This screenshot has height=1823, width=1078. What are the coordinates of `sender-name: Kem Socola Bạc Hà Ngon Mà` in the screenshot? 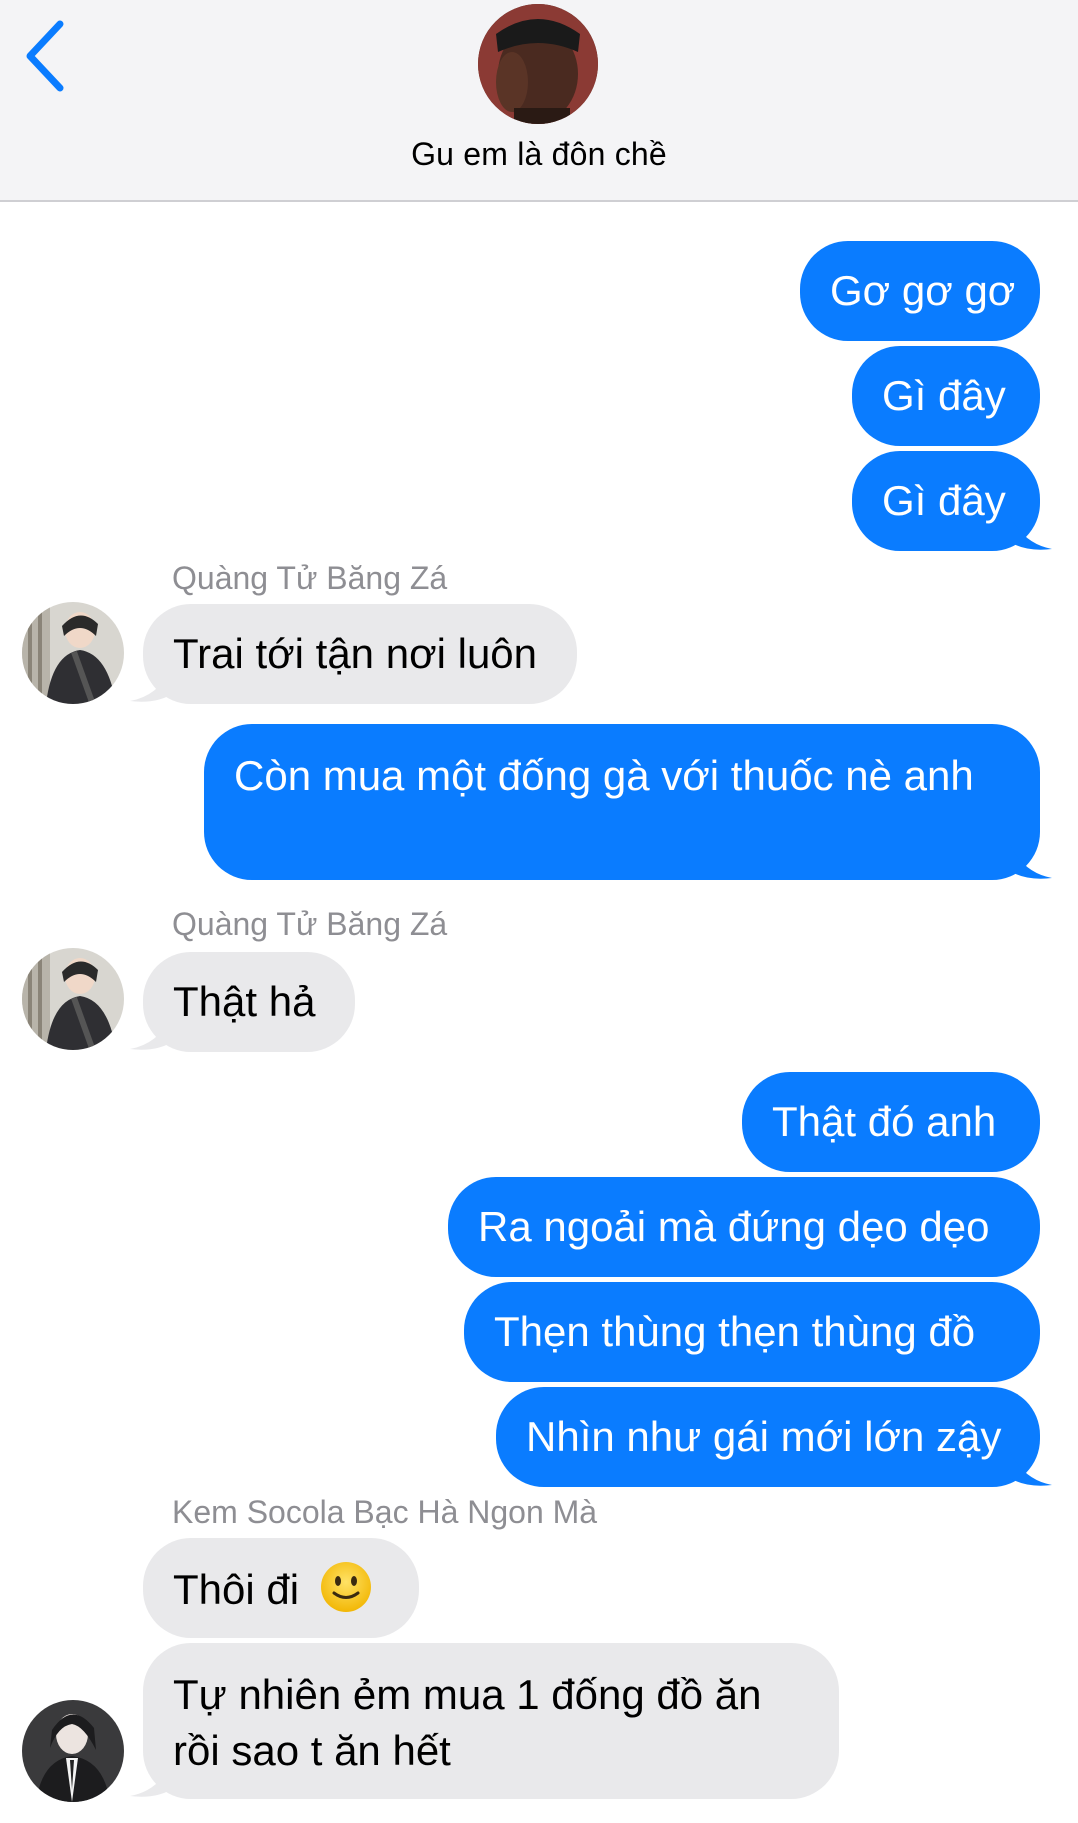 It's located at (385, 1512).